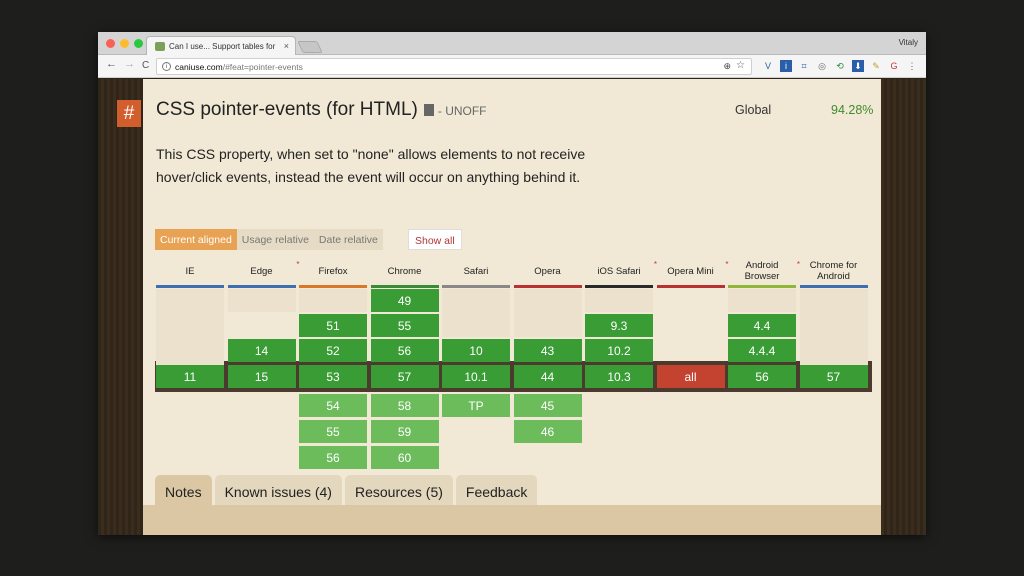 Image resolution: width=1024 pixels, height=576 pixels. What do you see at coordinates (428, 110) in the screenshot?
I see `document-icon` at bounding box center [428, 110].